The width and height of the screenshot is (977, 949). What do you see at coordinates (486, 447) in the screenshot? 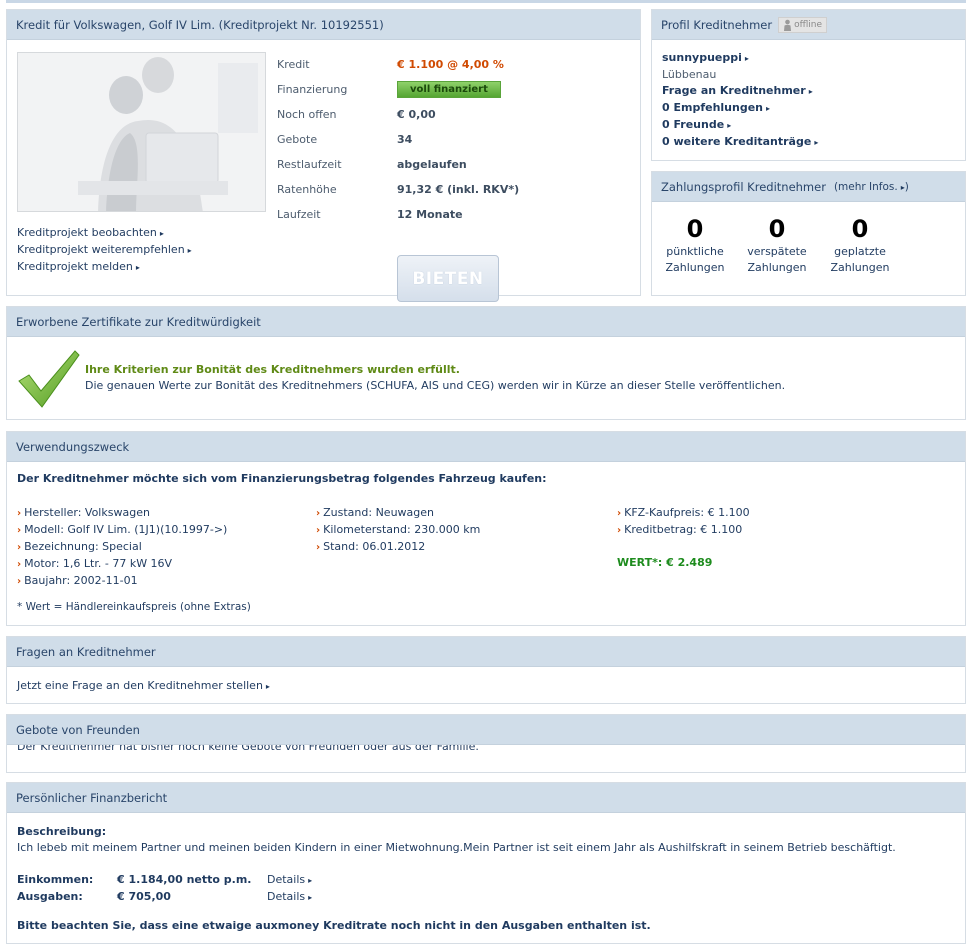
I see `usage-title: Verwendungszweck` at bounding box center [486, 447].